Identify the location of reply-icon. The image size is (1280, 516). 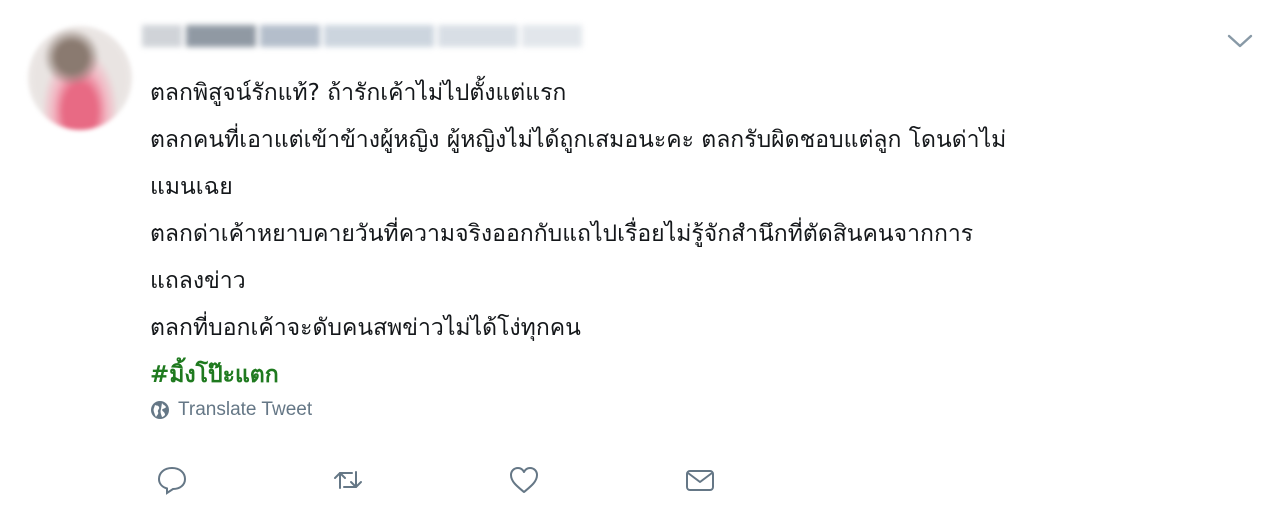
(172, 480).